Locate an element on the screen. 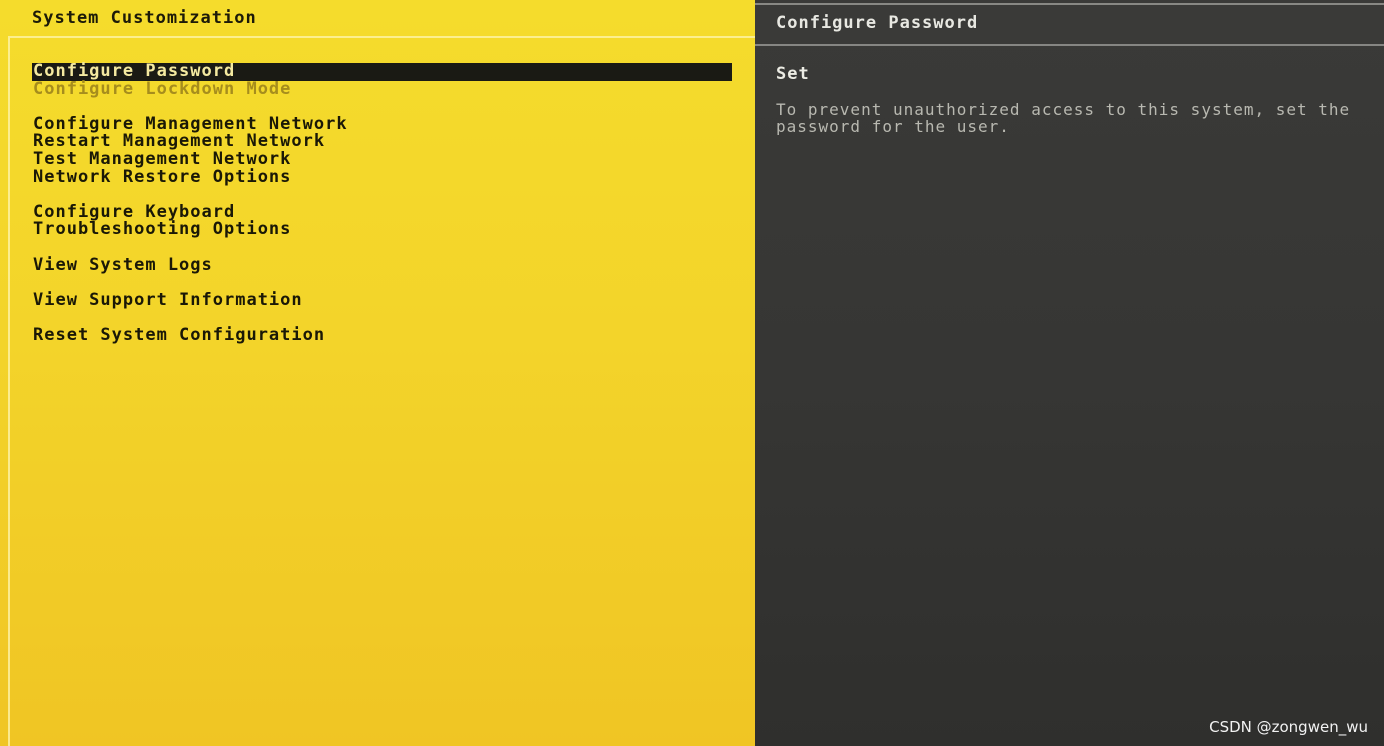 This screenshot has width=1384, height=746. menu-item-reset-system-configuration: Reset System Configuration is located at coordinates (382, 335).